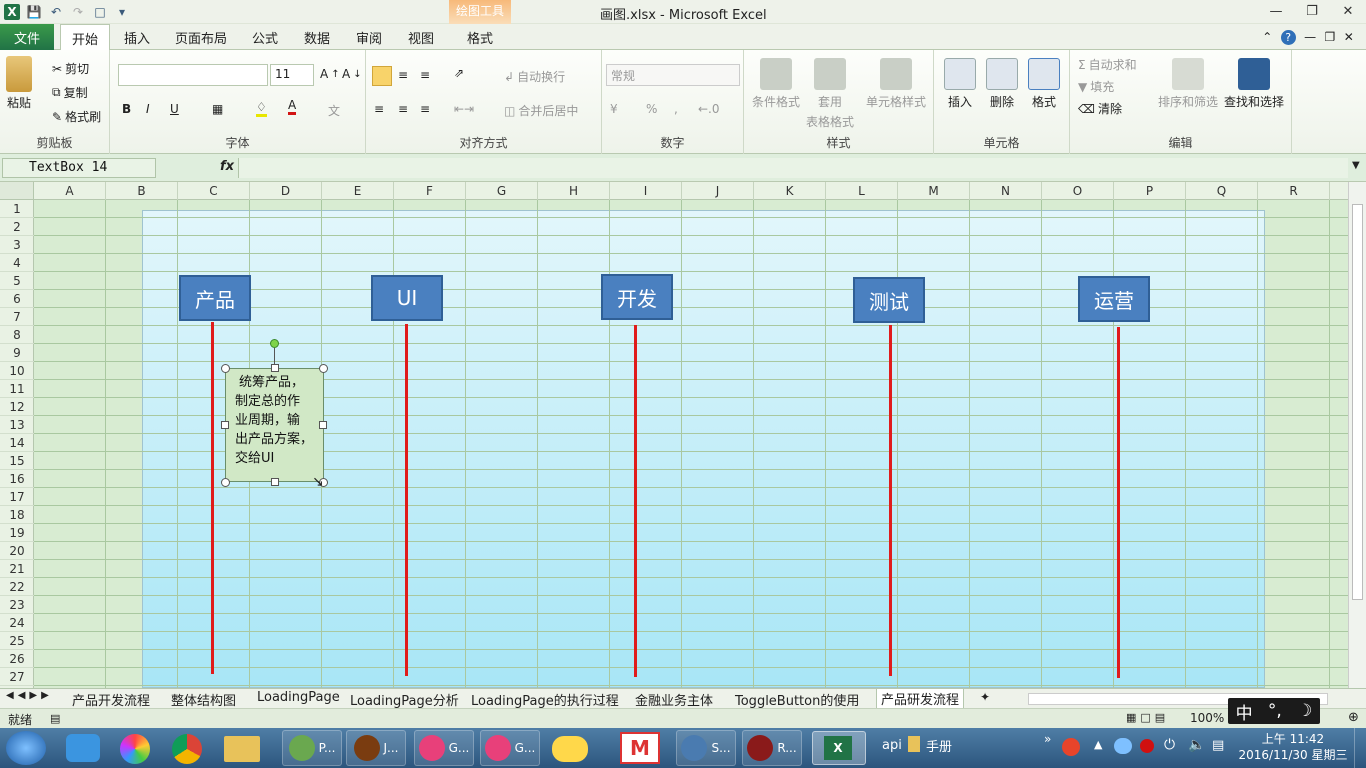 The height and width of the screenshot is (768, 1366). Describe the element at coordinates (187, 749) in the screenshot. I see `chrome-icon` at that location.